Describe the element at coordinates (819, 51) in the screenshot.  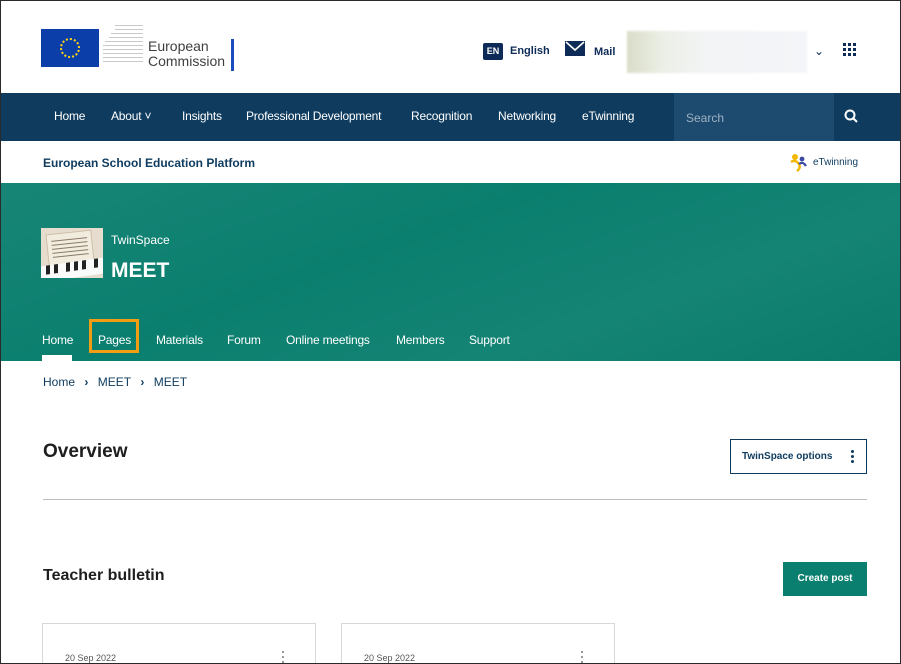
I see `chevron-down-icon: ⌄` at that location.